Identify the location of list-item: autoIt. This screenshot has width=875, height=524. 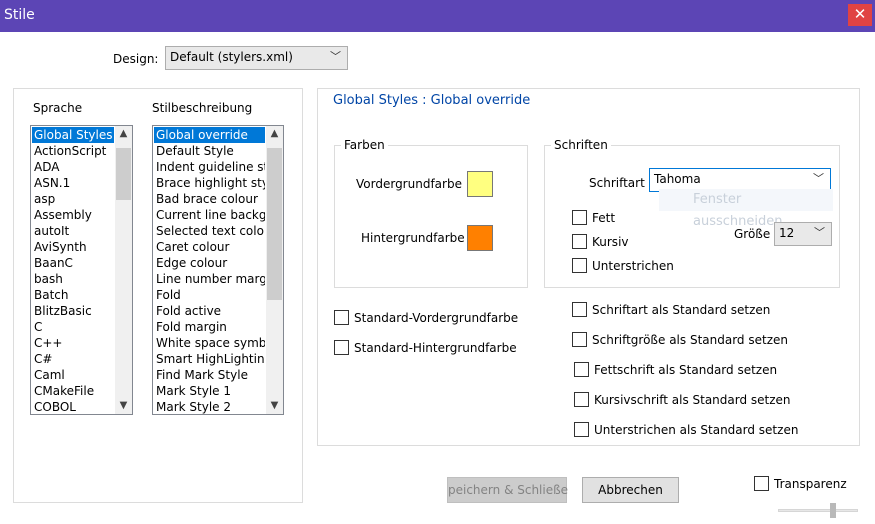
(73, 231).